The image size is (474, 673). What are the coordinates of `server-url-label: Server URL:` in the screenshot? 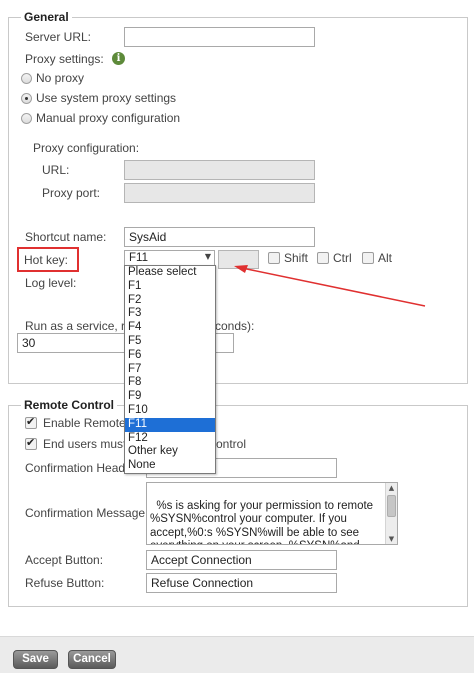 It's located at (58, 37).